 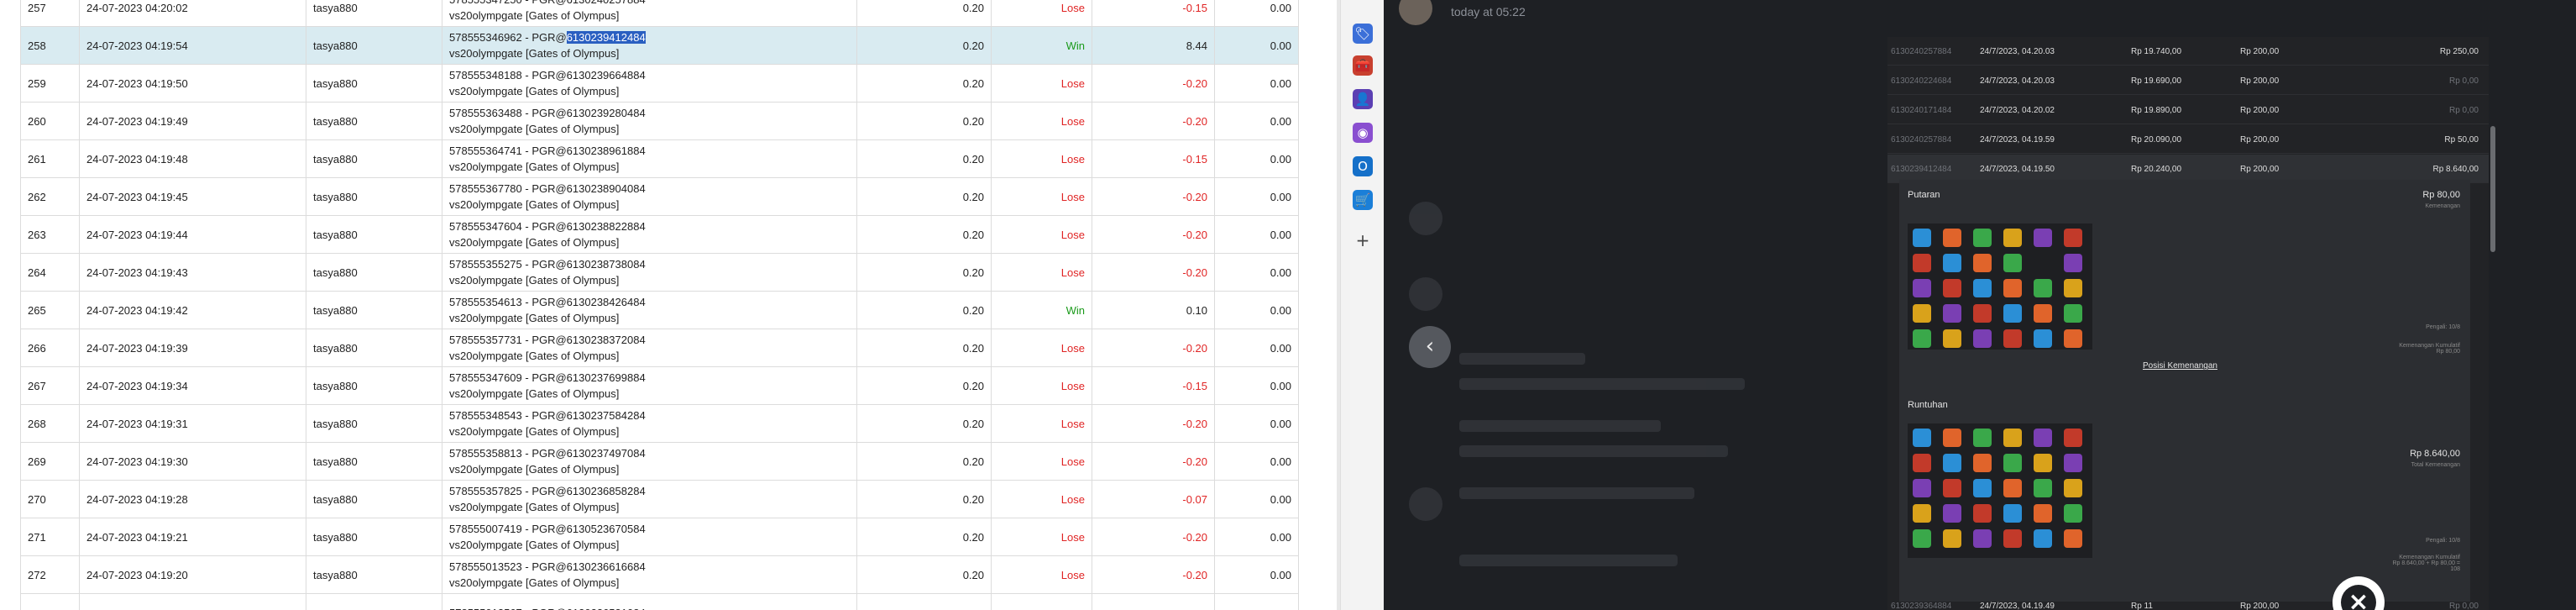 I want to click on viewer-scrollbar, so click(x=2493, y=189).